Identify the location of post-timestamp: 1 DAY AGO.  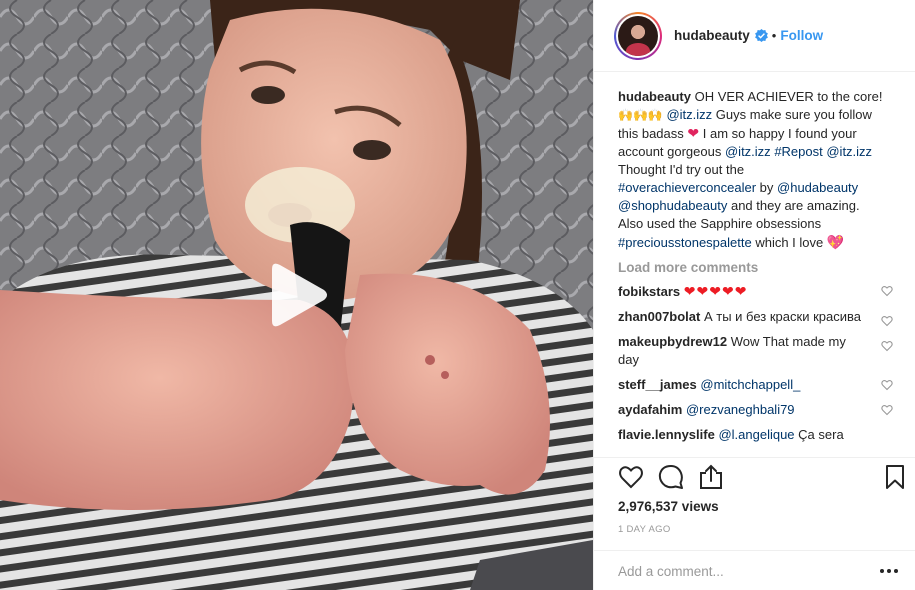
(644, 529).